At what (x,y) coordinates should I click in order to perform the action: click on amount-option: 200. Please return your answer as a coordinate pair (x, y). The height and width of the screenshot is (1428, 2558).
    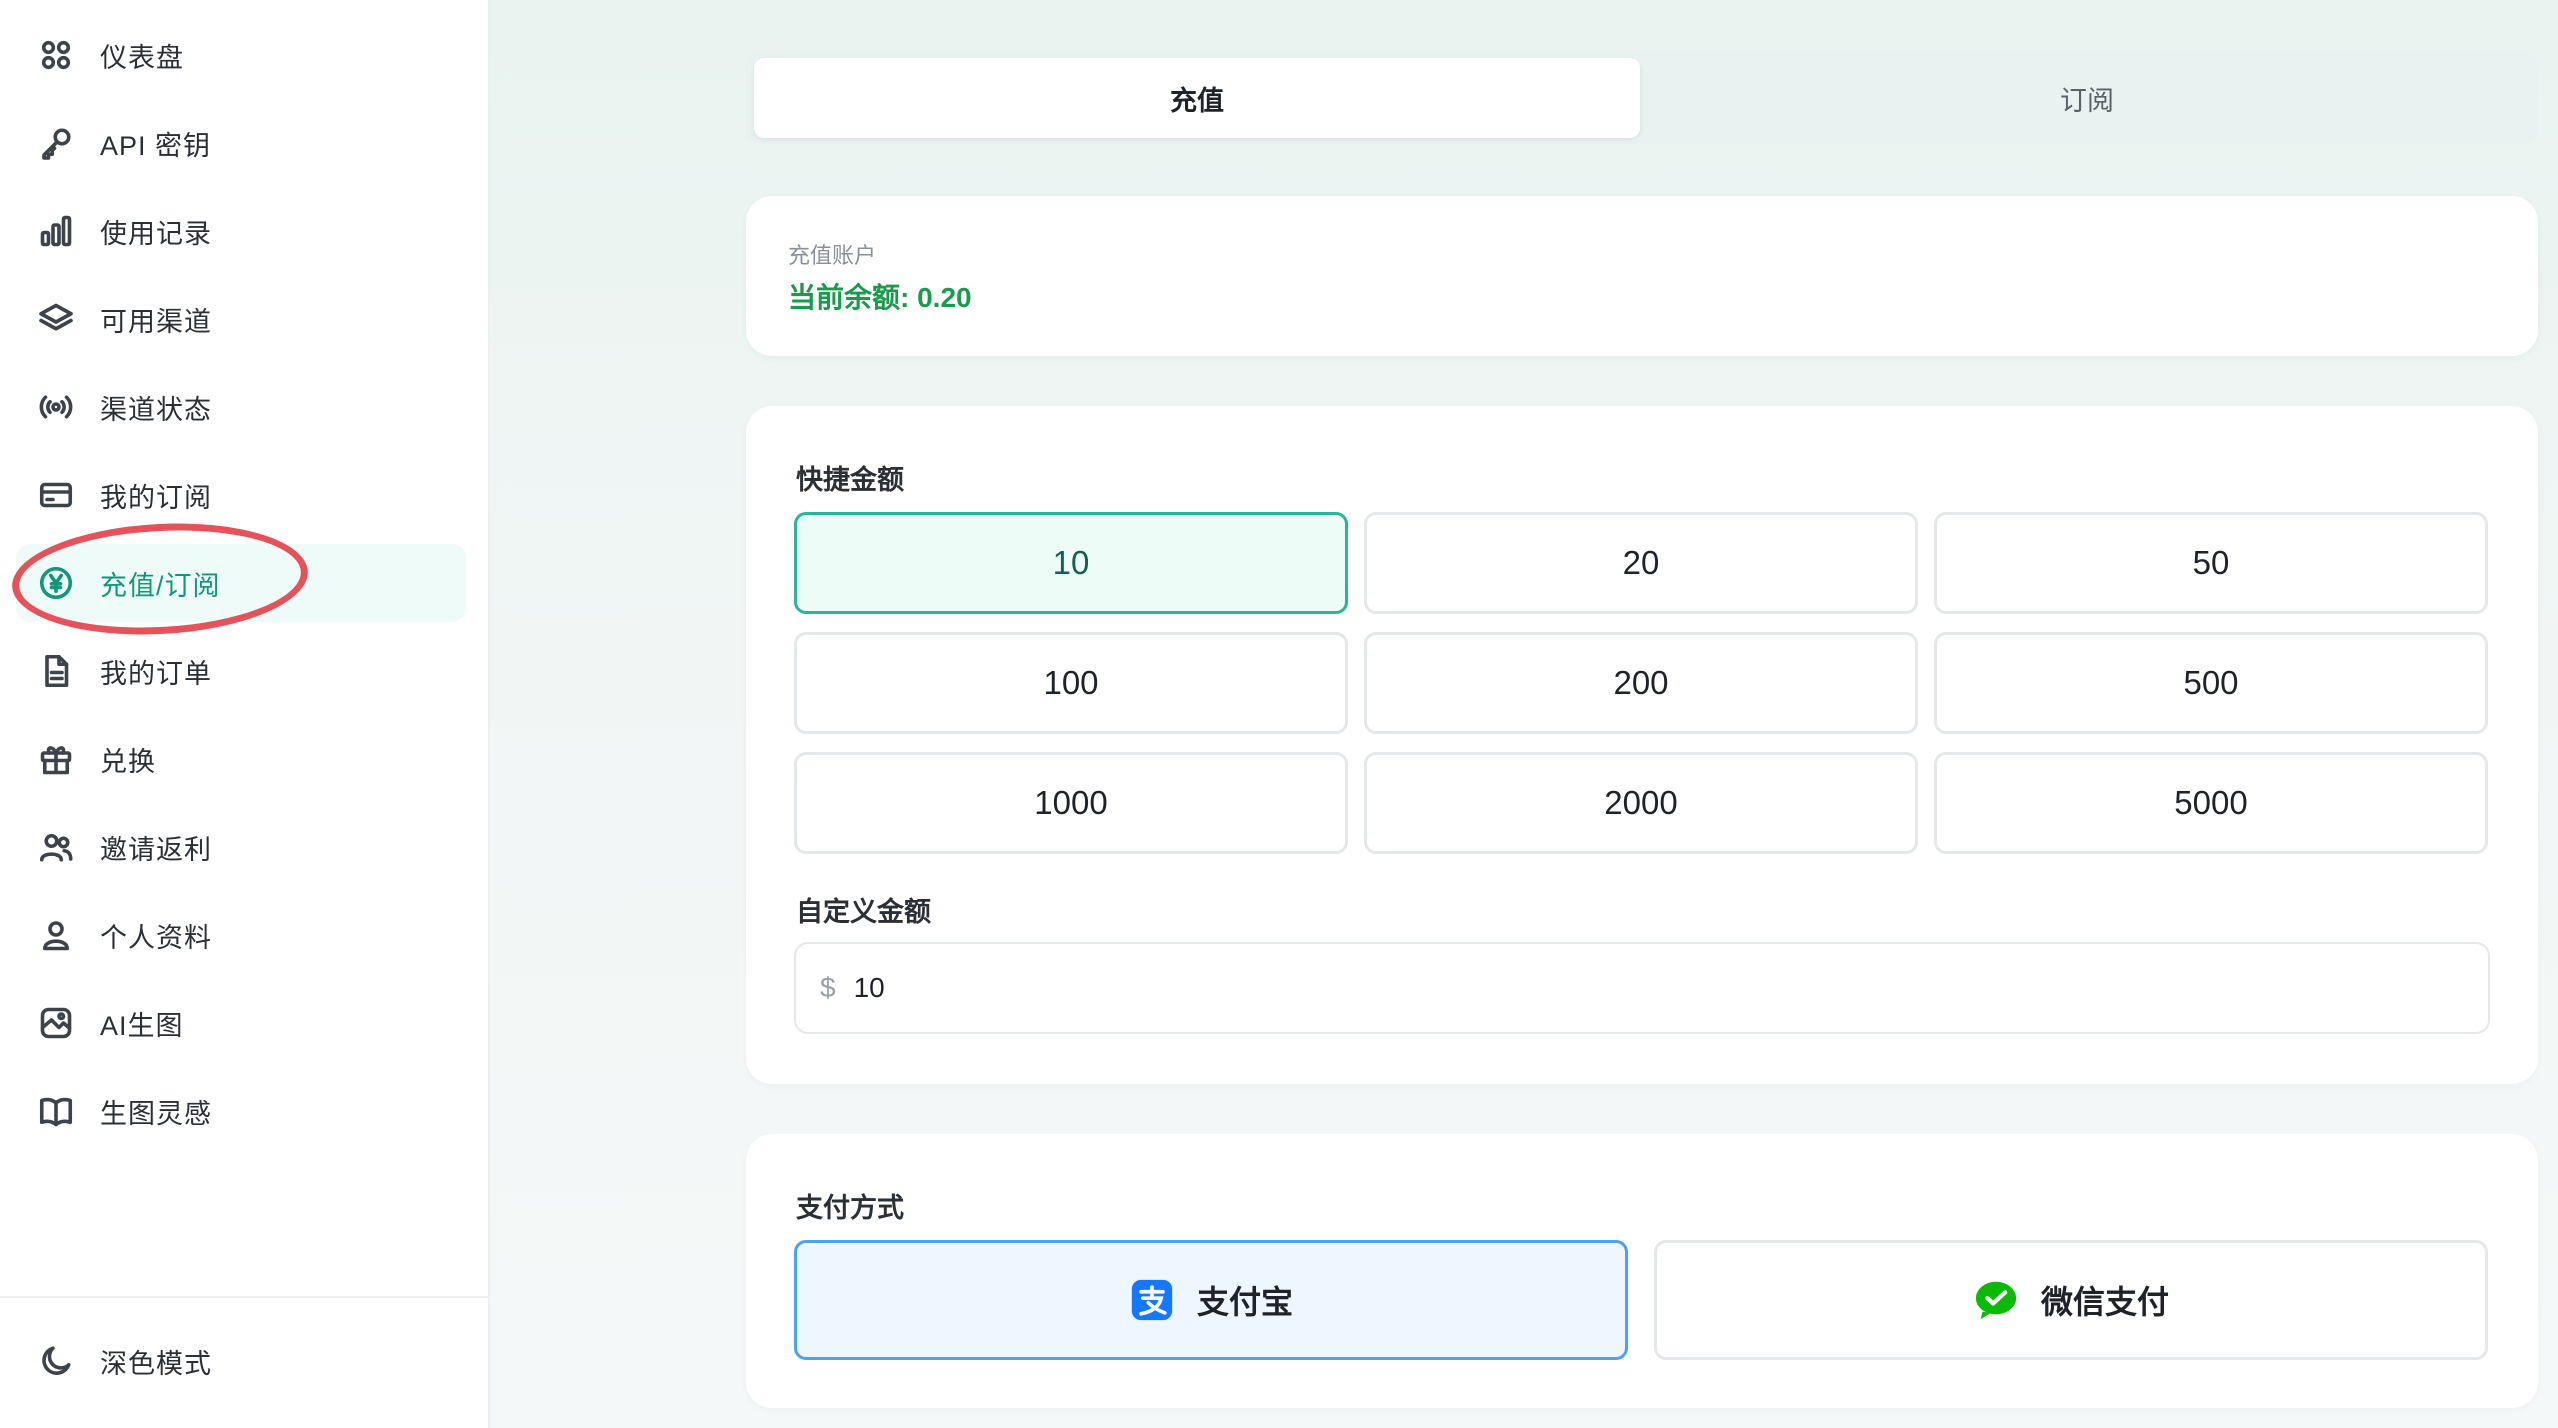
    Looking at the image, I should click on (1641, 683).